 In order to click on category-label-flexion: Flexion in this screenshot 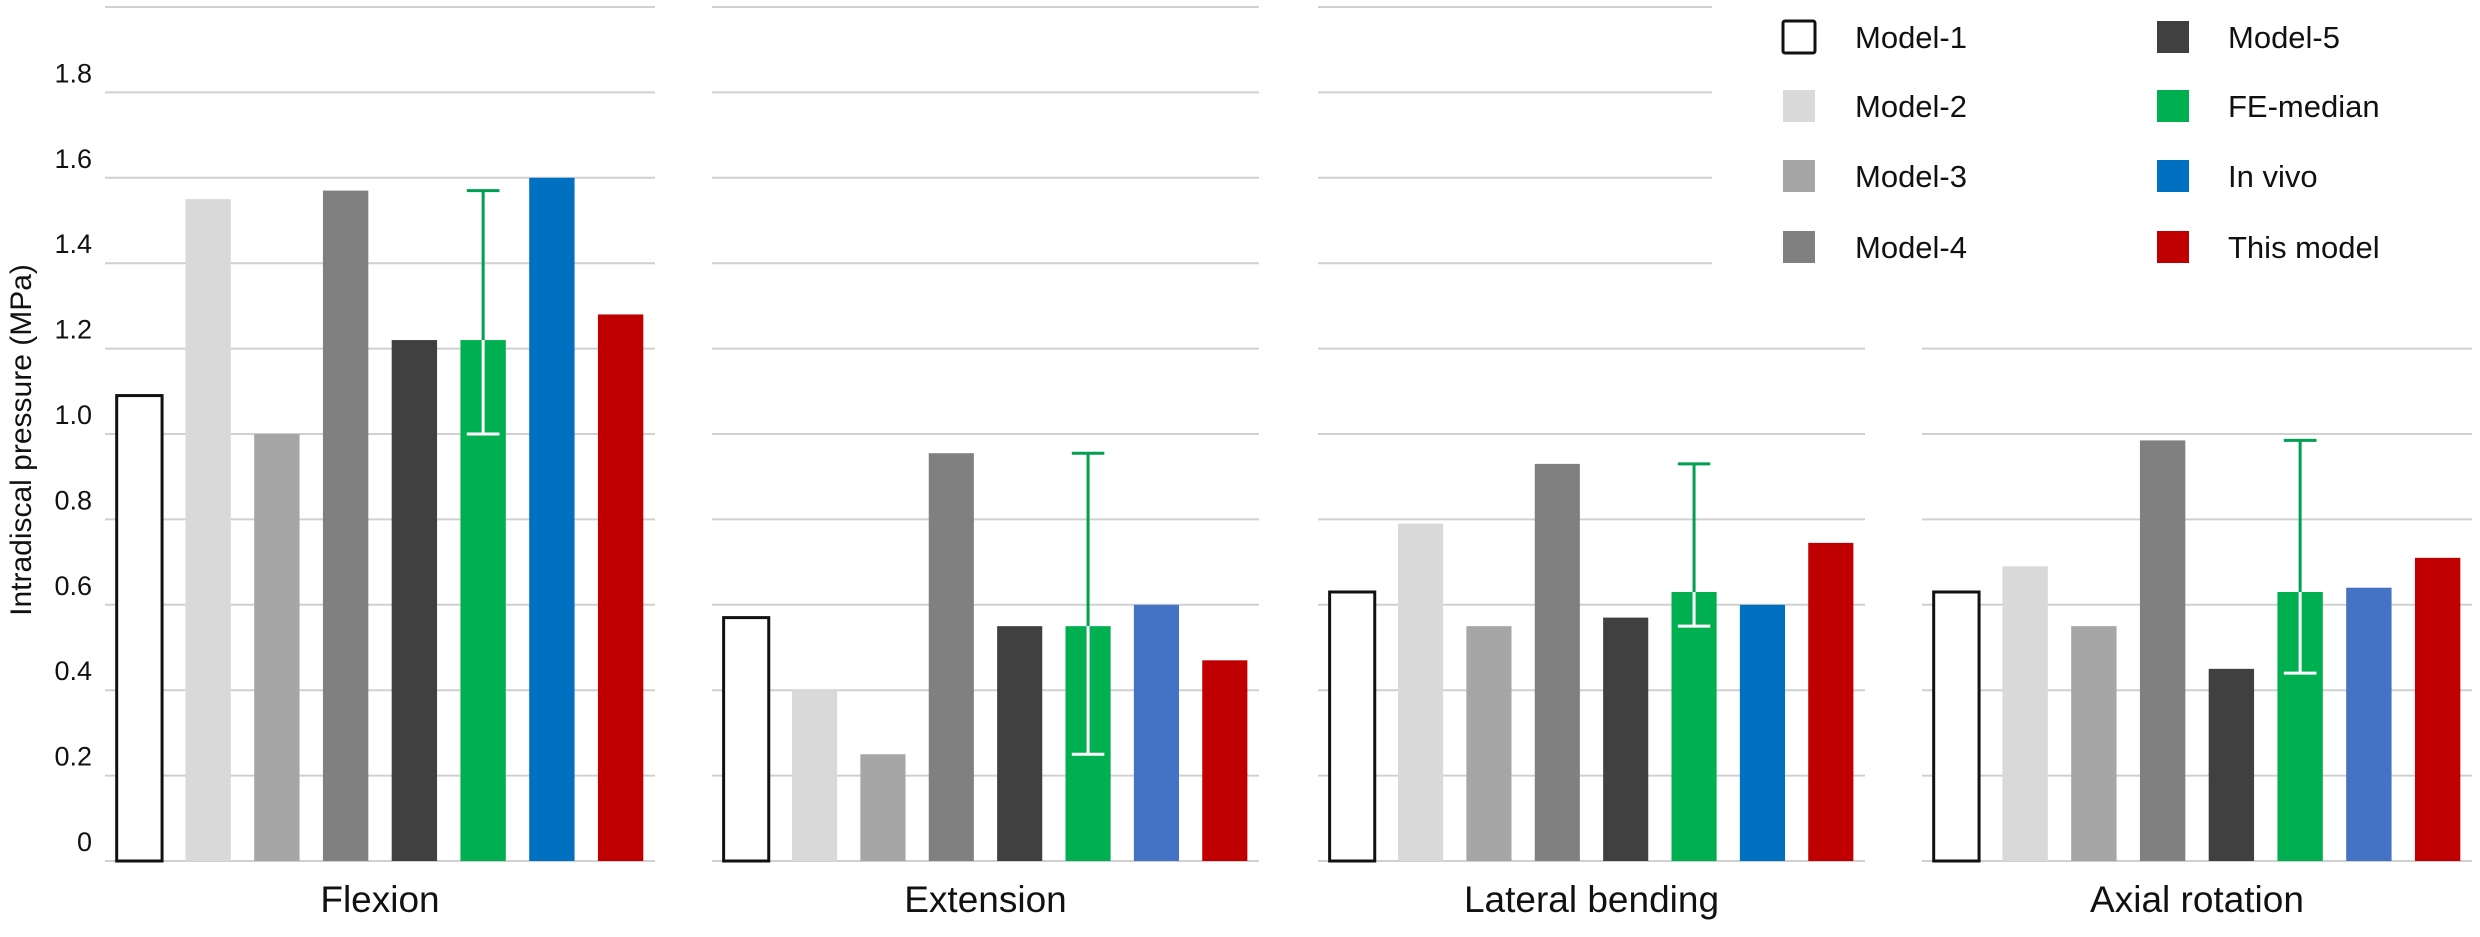, I will do `click(379, 899)`.